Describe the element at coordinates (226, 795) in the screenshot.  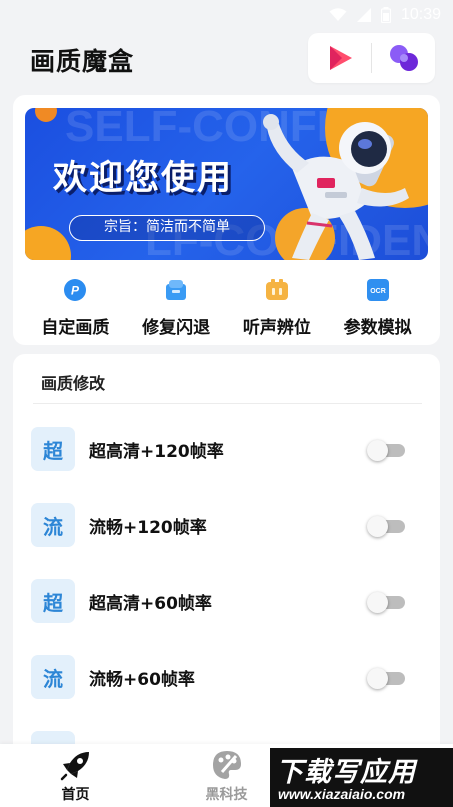
I see `nav-label: 黑科技` at that location.